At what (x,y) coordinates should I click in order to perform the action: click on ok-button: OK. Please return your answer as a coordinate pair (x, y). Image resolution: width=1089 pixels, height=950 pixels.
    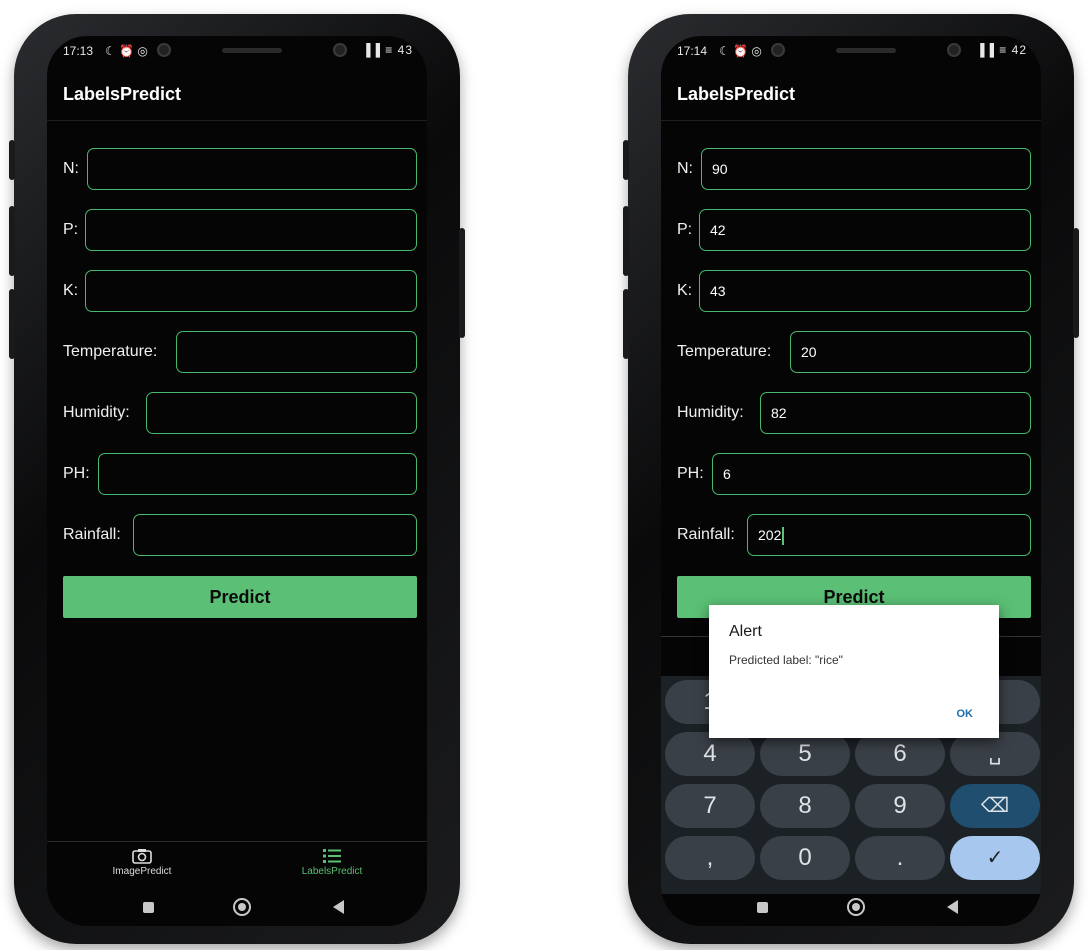
    Looking at the image, I should click on (965, 714).